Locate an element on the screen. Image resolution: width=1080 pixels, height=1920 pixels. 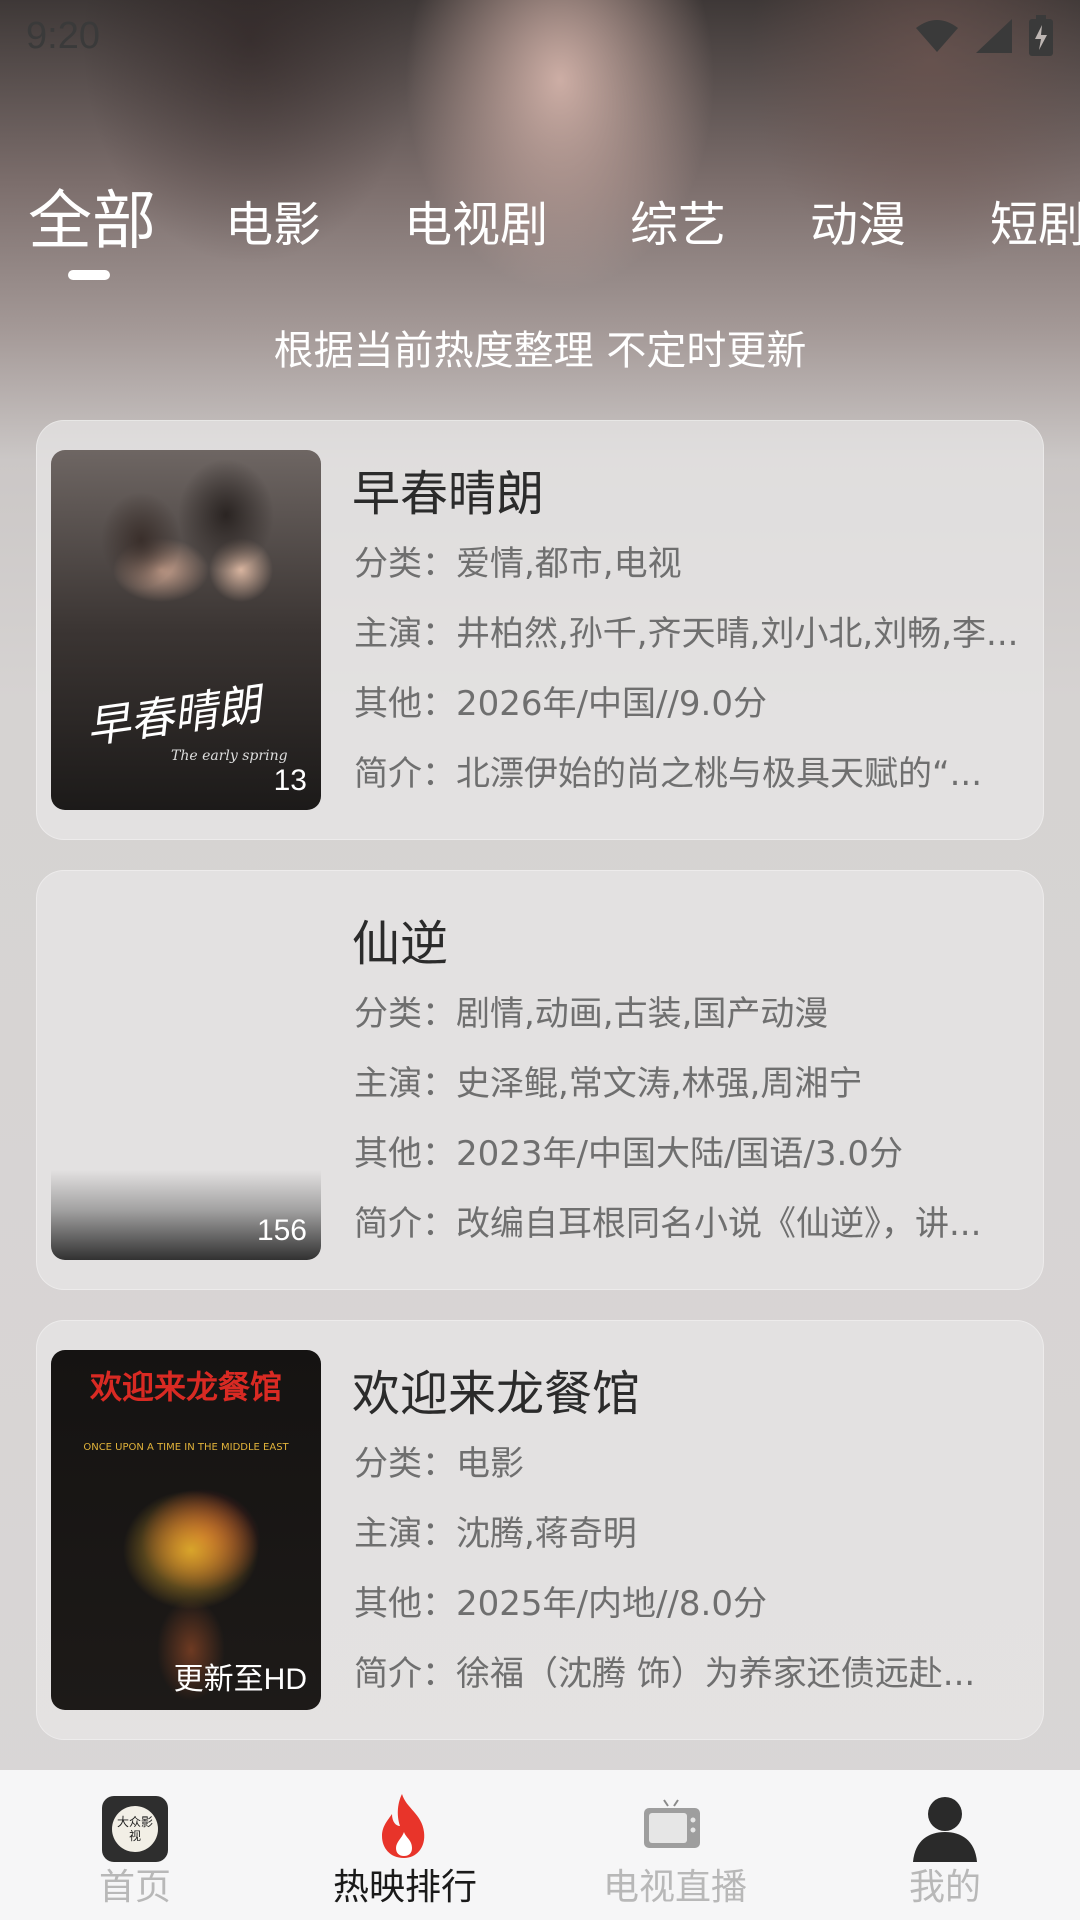
nav-label-home: 首页 is located at coordinates (134, 1887).